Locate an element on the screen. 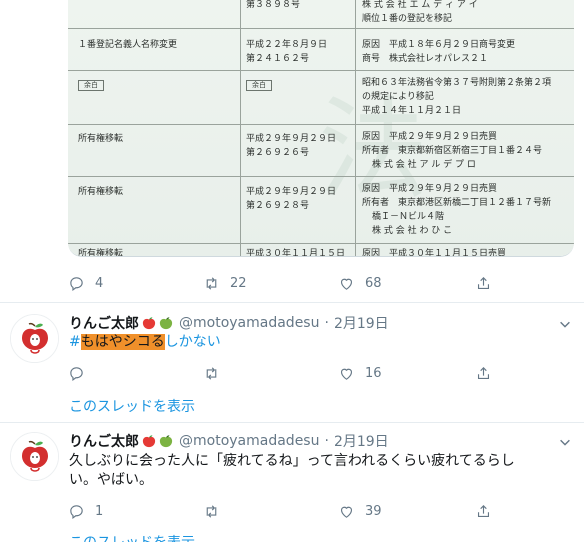 The height and width of the screenshot is (542, 584). tweet-text-line: い。やばい。 is located at coordinates (111, 480).